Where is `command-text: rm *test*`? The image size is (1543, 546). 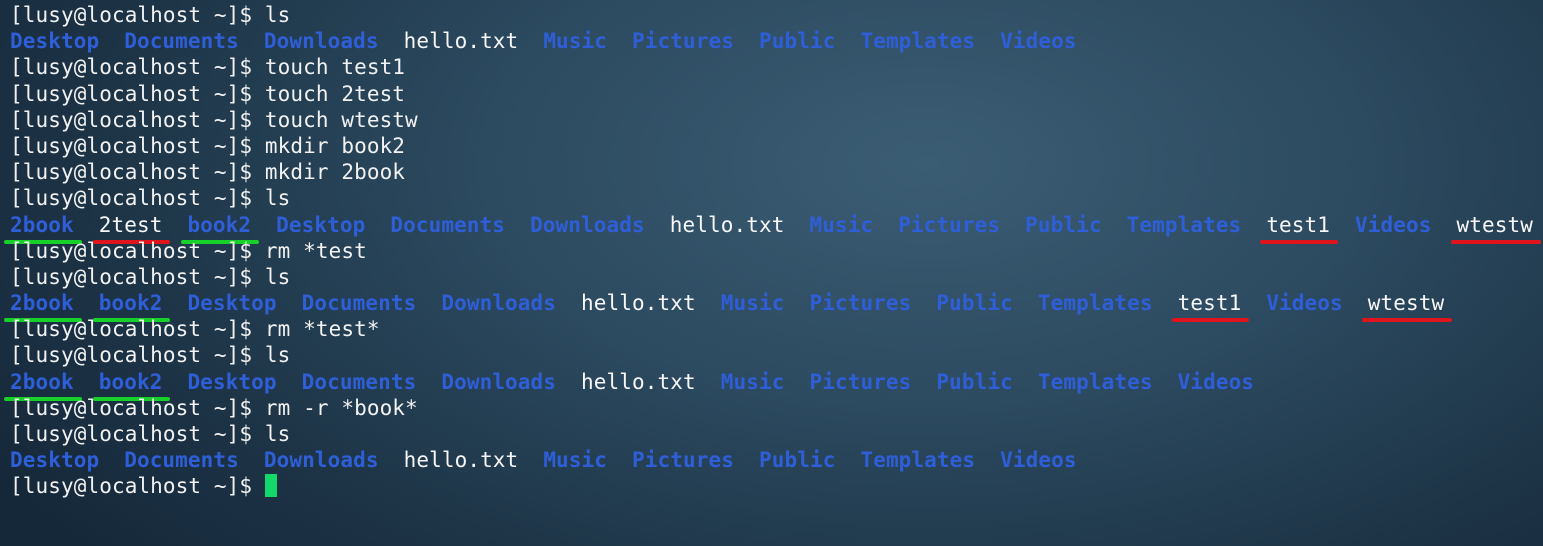
command-text: rm *test* is located at coordinates (322, 329).